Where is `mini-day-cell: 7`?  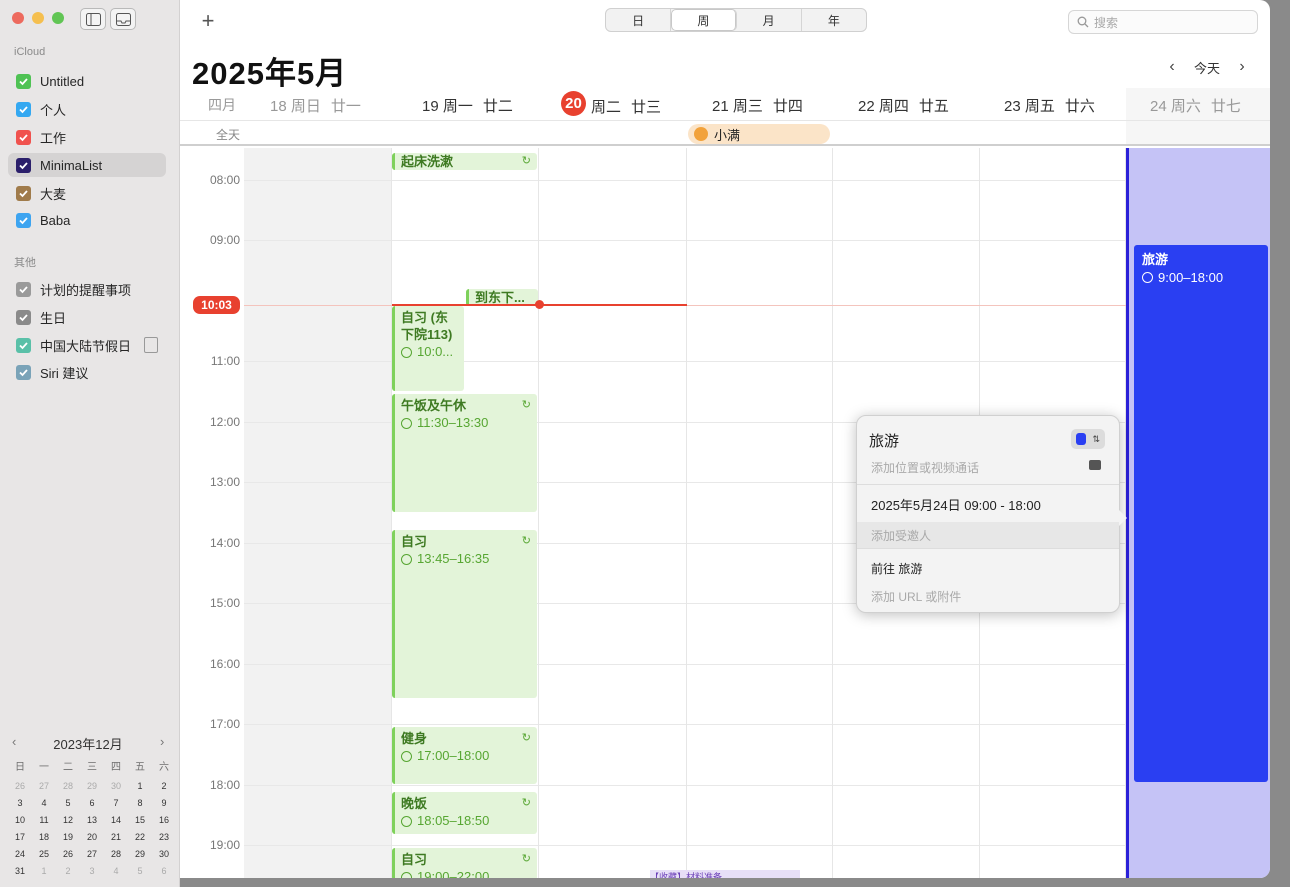
mini-day-cell: 7 is located at coordinates (116, 803).